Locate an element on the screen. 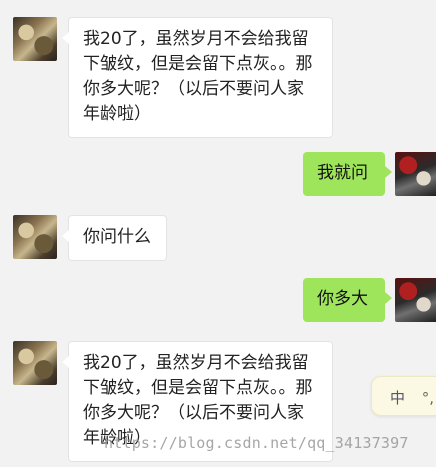  message-text: 你问什么 is located at coordinates (117, 237).